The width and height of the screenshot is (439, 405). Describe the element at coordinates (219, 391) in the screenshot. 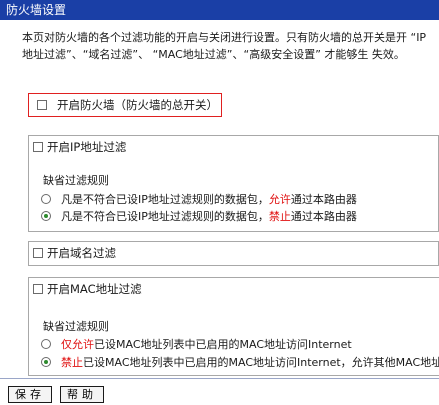

I see `bottom-toolbar: 保存 帮助` at that location.